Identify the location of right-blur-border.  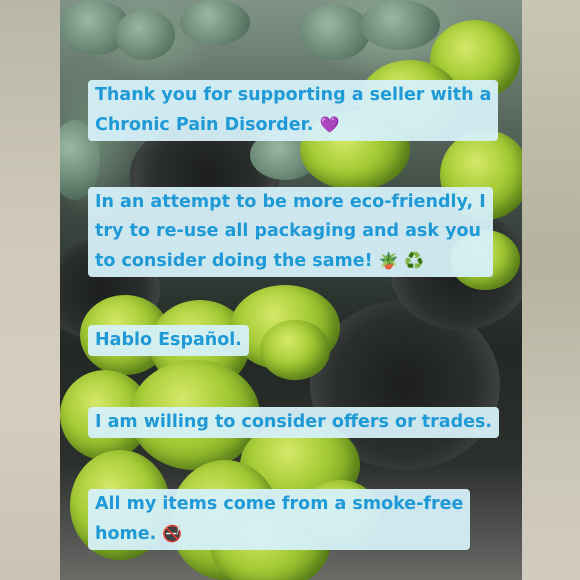
(551, 290).